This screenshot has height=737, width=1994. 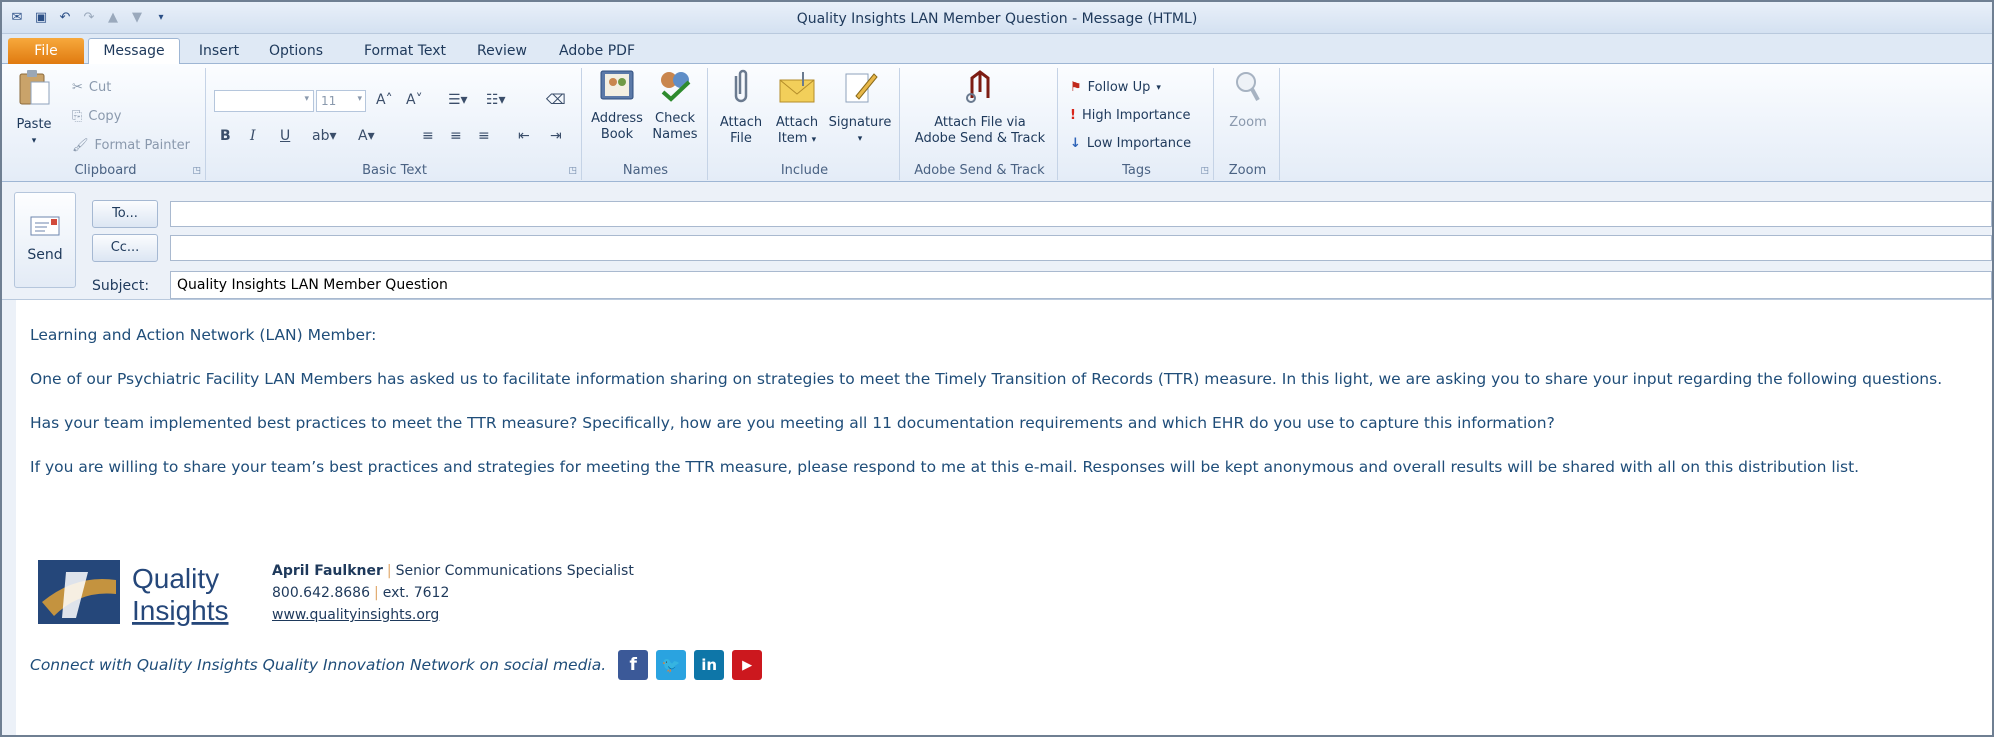 What do you see at coordinates (633, 665) in the screenshot?
I see `facebook-icon: f` at bounding box center [633, 665].